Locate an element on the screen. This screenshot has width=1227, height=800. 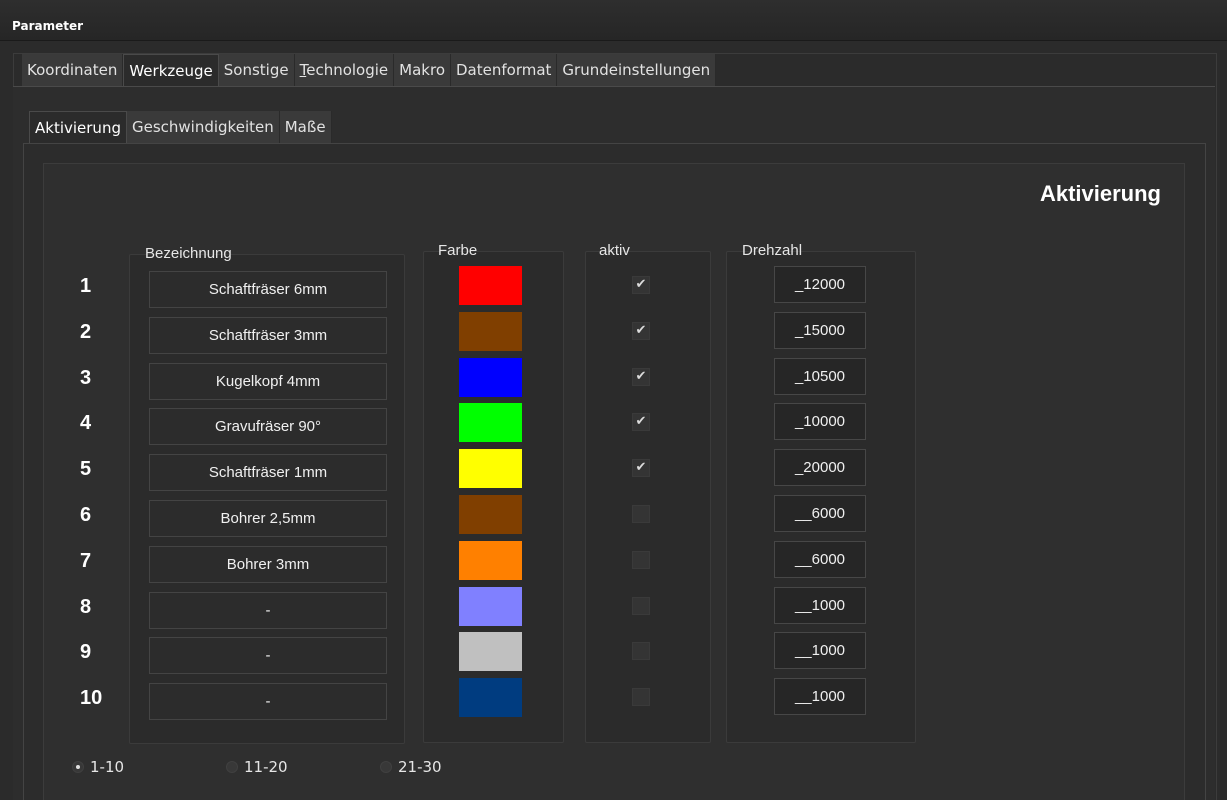
range-option-label: 1-10 is located at coordinates (107, 767).